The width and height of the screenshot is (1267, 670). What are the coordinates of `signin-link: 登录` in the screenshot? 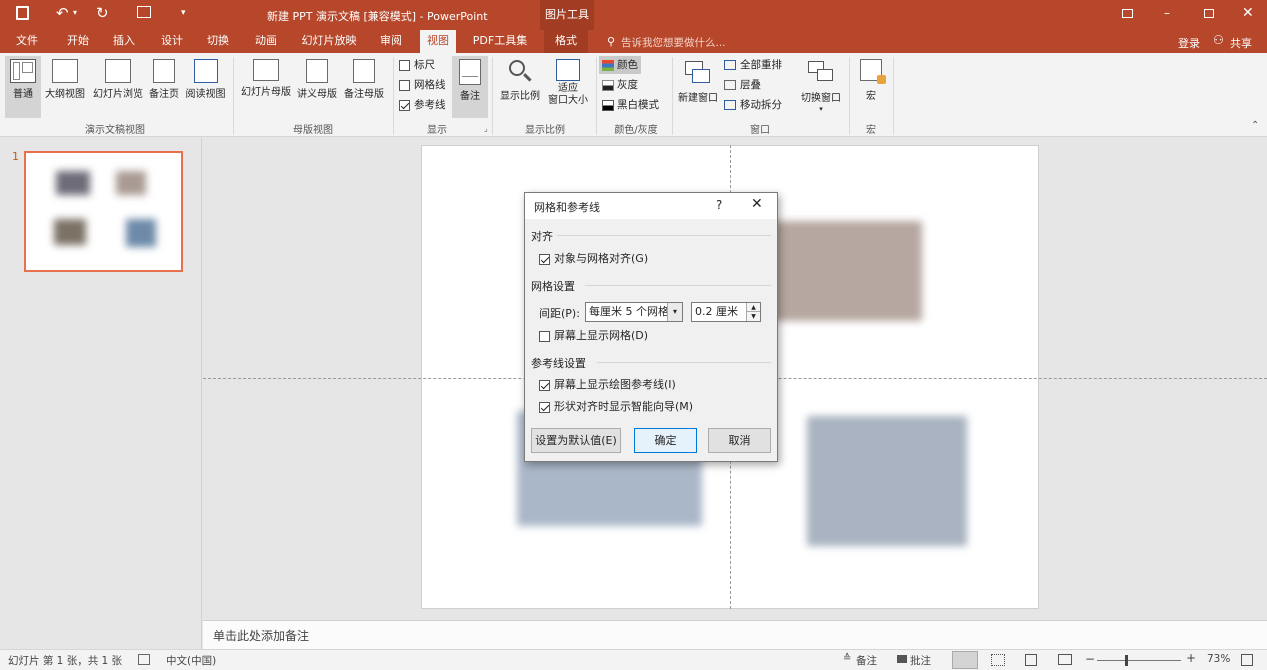 It's located at (1189, 43).